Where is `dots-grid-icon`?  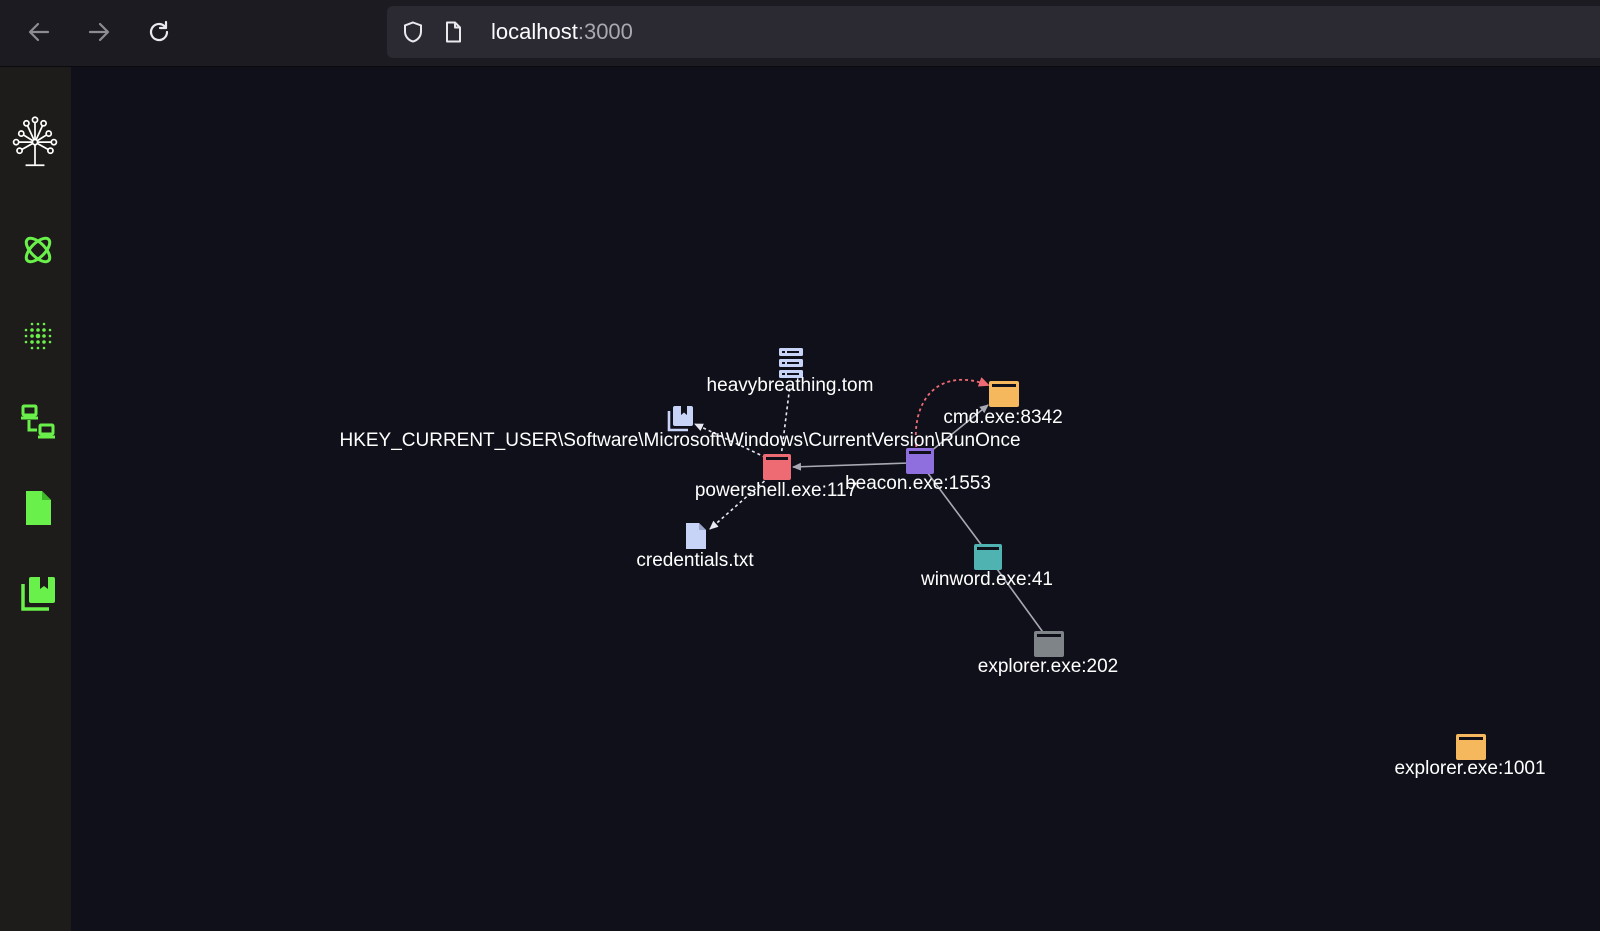
dots-grid-icon is located at coordinates (38, 336).